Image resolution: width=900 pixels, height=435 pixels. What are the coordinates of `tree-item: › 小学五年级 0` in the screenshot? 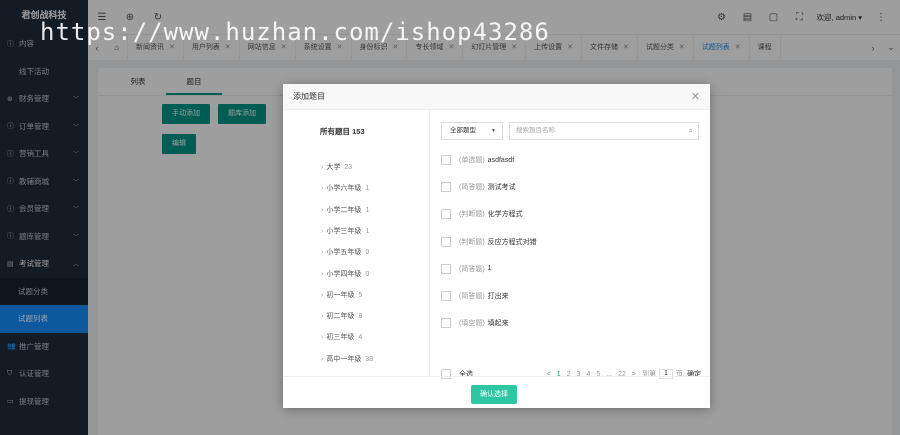 It's located at (345, 252).